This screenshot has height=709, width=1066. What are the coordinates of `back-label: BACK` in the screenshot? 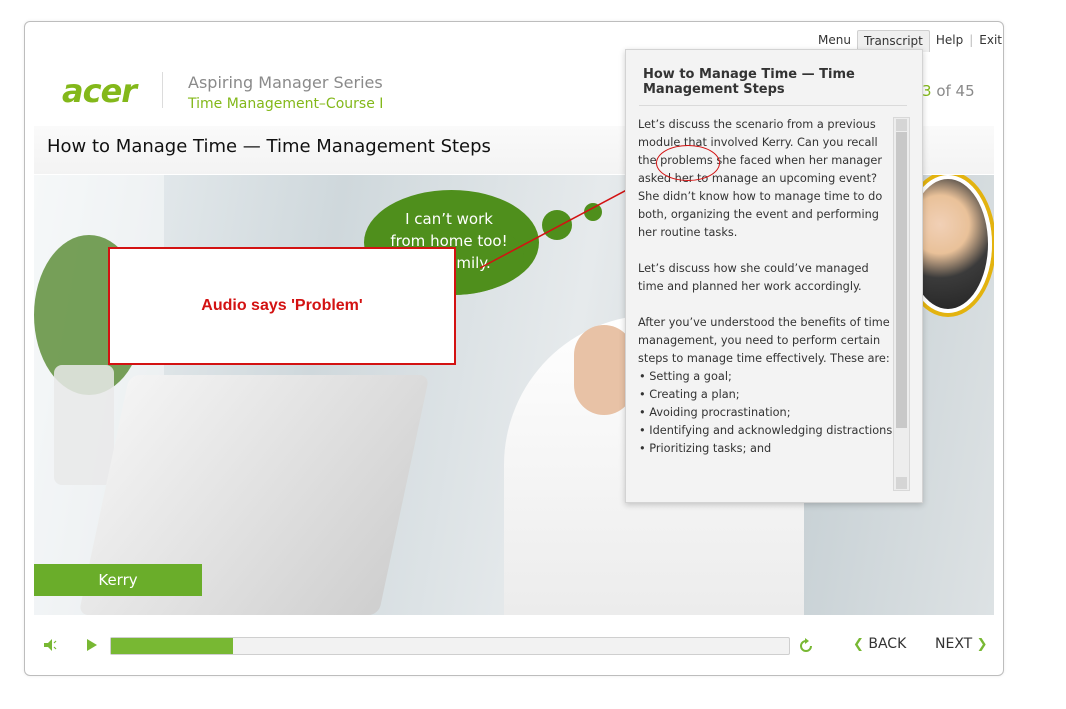 It's located at (887, 644).